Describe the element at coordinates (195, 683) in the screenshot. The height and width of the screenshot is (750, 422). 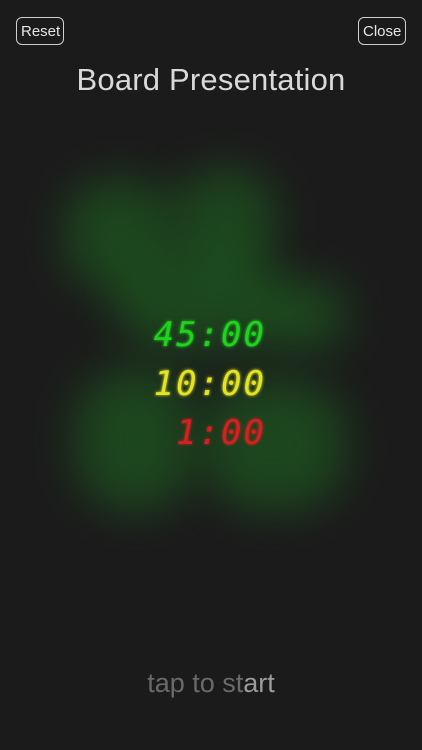
I see `tap-hint-prefix: tap to st` at that location.